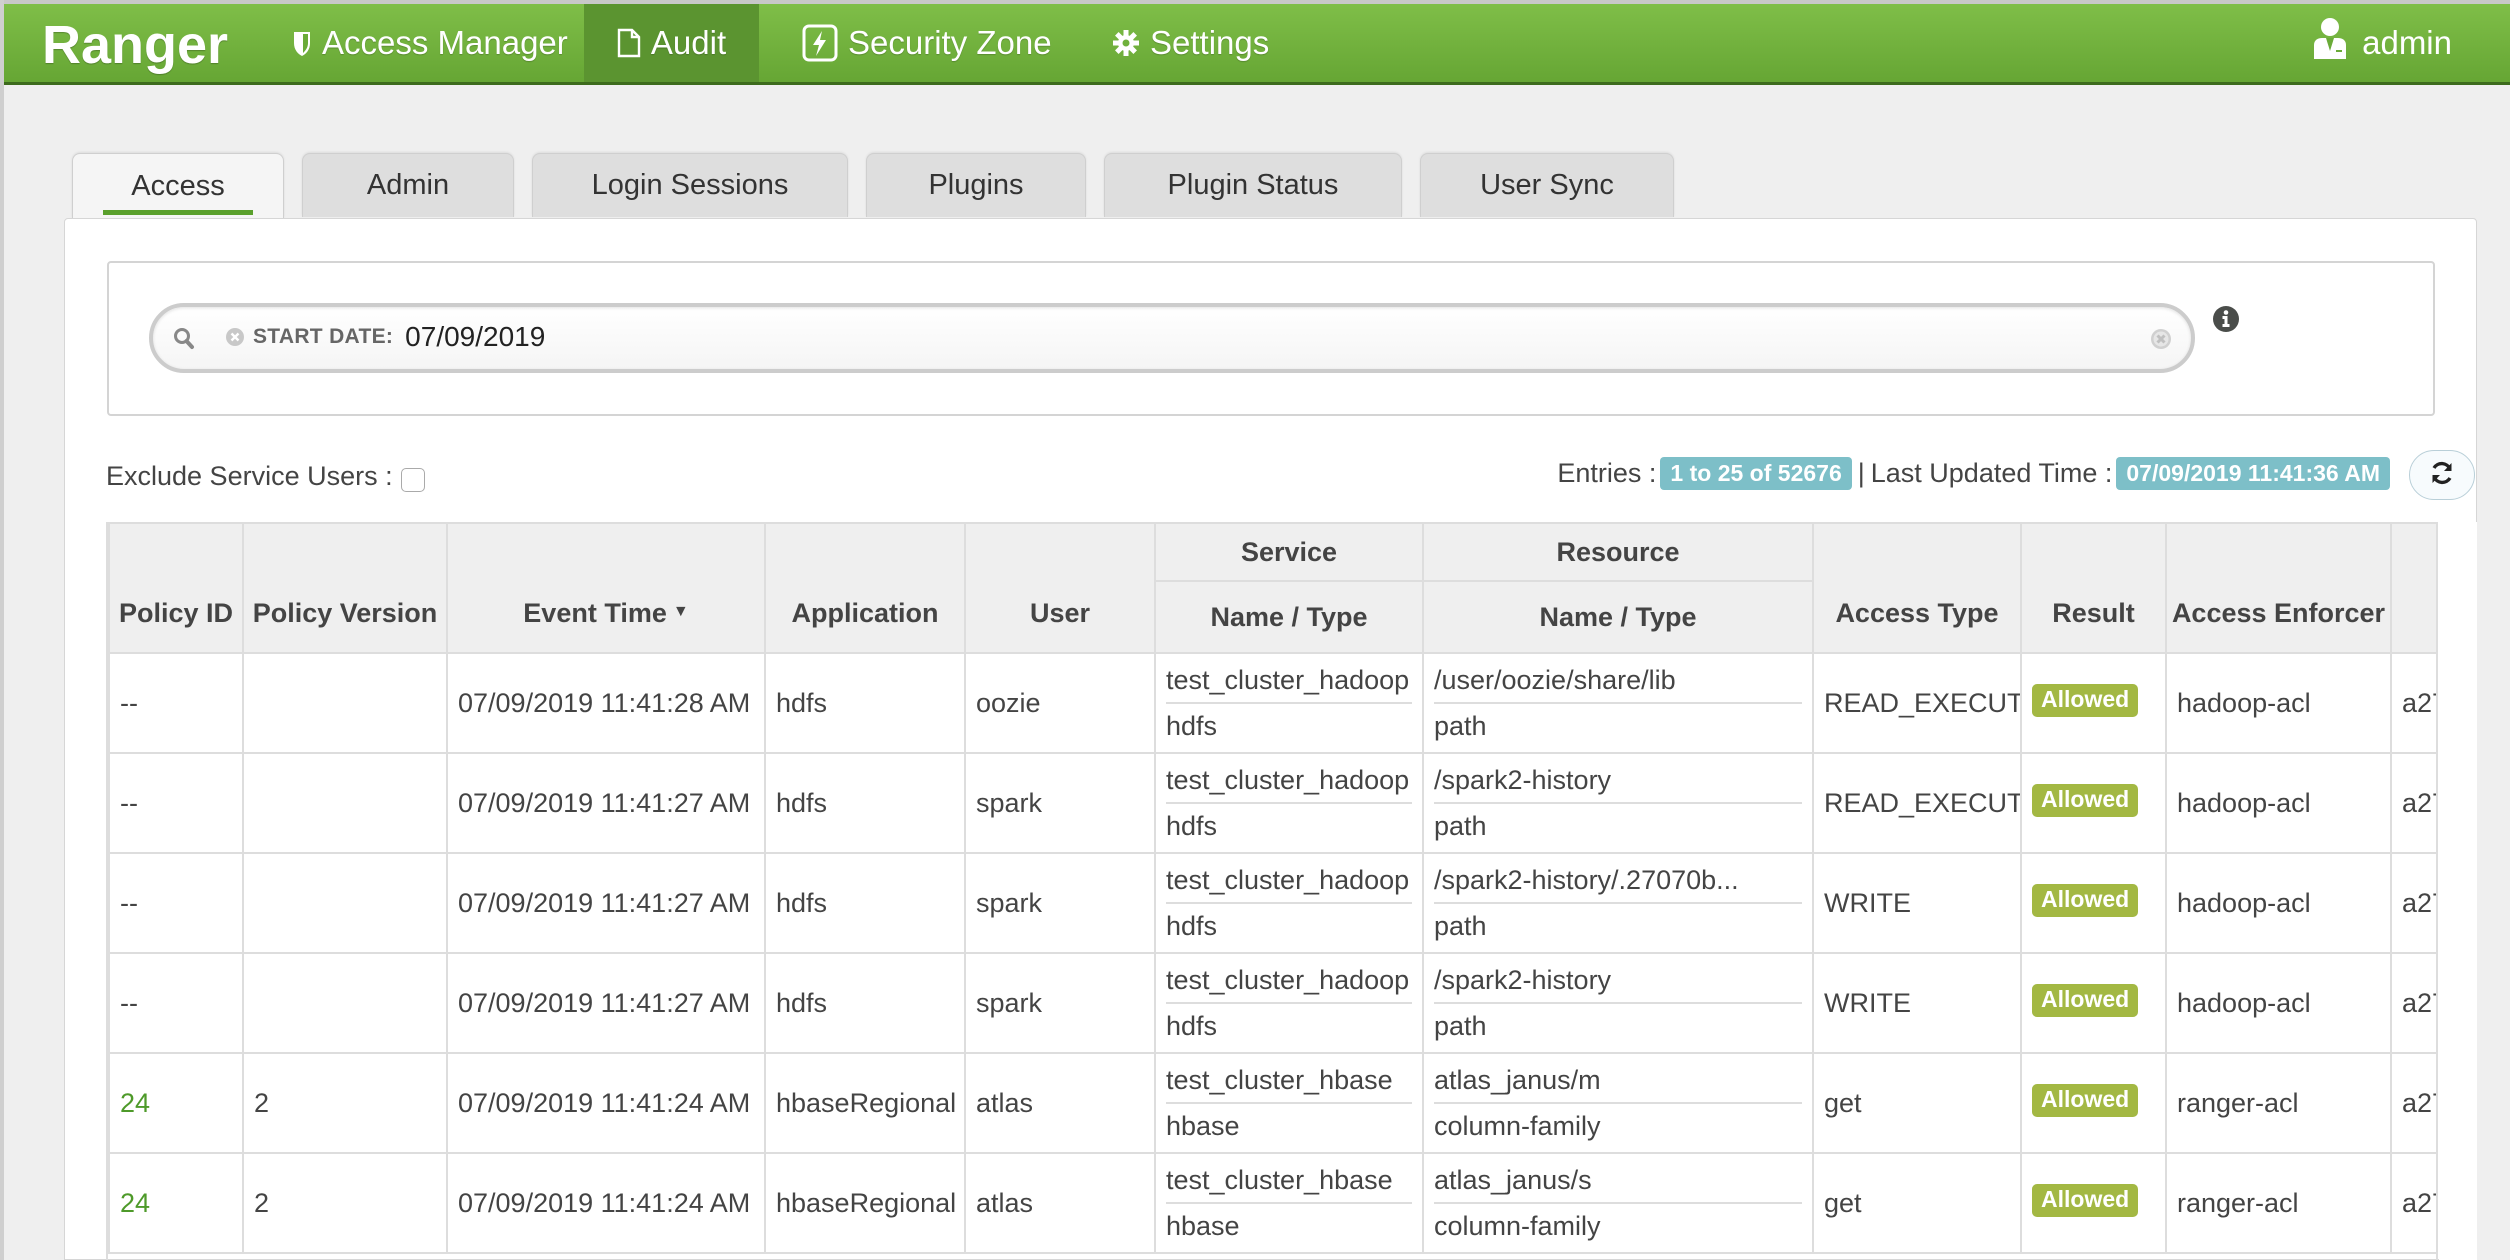  Describe the element at coordinates (1289, 1084) in the screenshot. I see `service-name: test_cluster_hbase` at that location.